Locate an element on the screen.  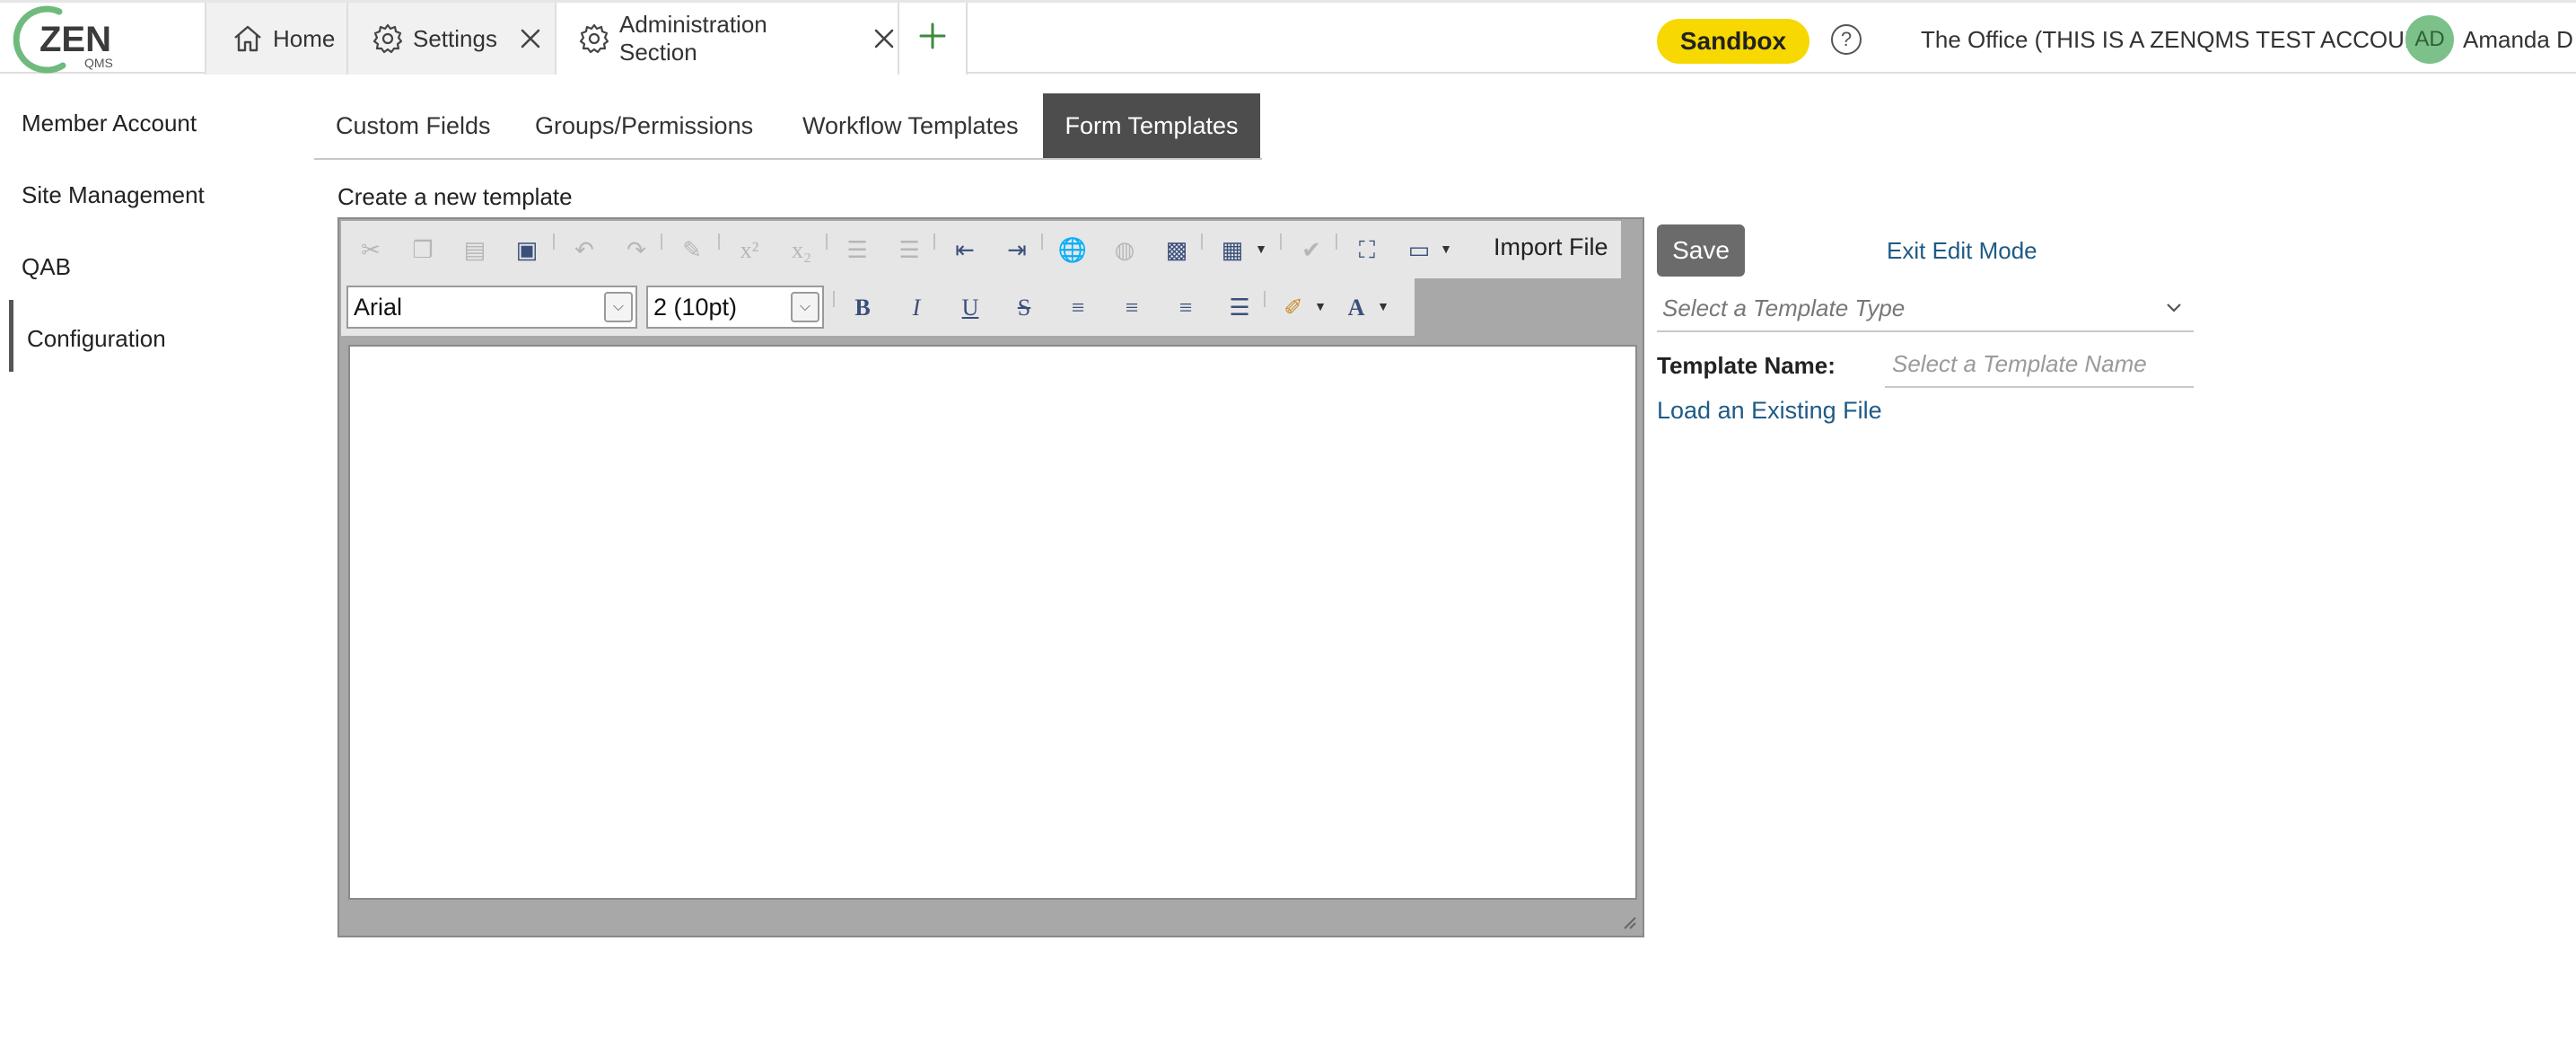
highlight-dropdown-icon: ▼ is located at coordinates (1320, 308).